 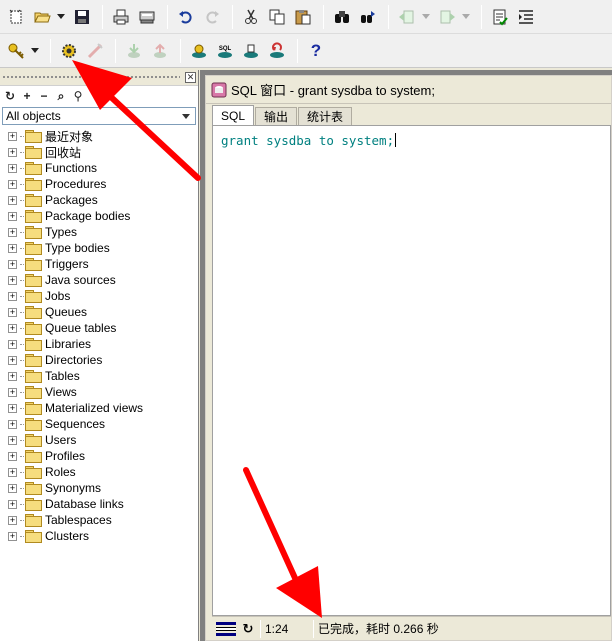 I want to click on tree-node: + Type bodies, so click(x=99, y=248).